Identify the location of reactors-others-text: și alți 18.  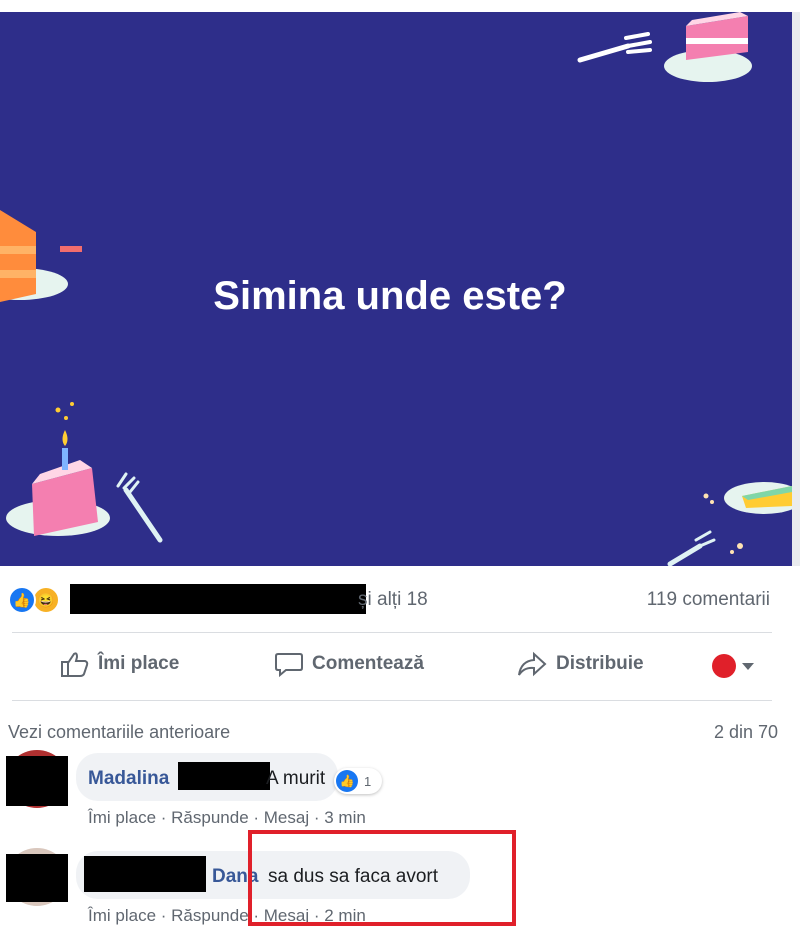
(393, 600).